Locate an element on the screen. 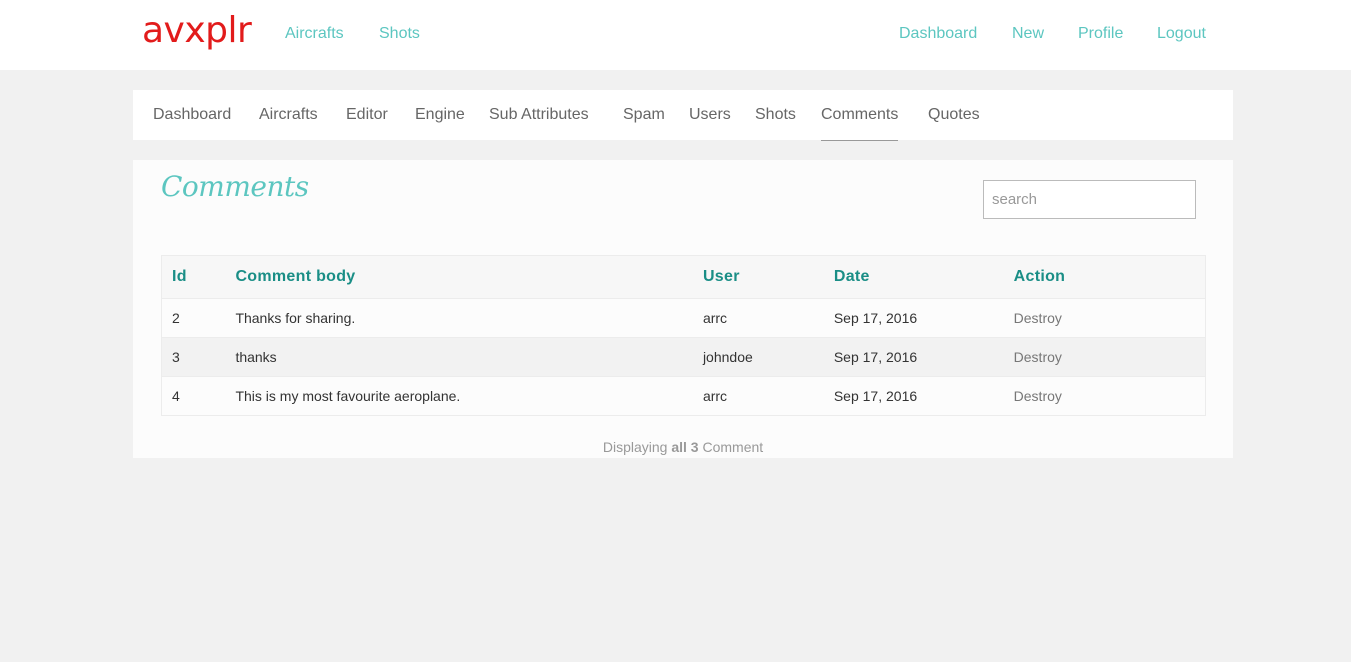 The image size is (1351, 662). pagination-prefix: Displaying is located at coordinates (635, 447).